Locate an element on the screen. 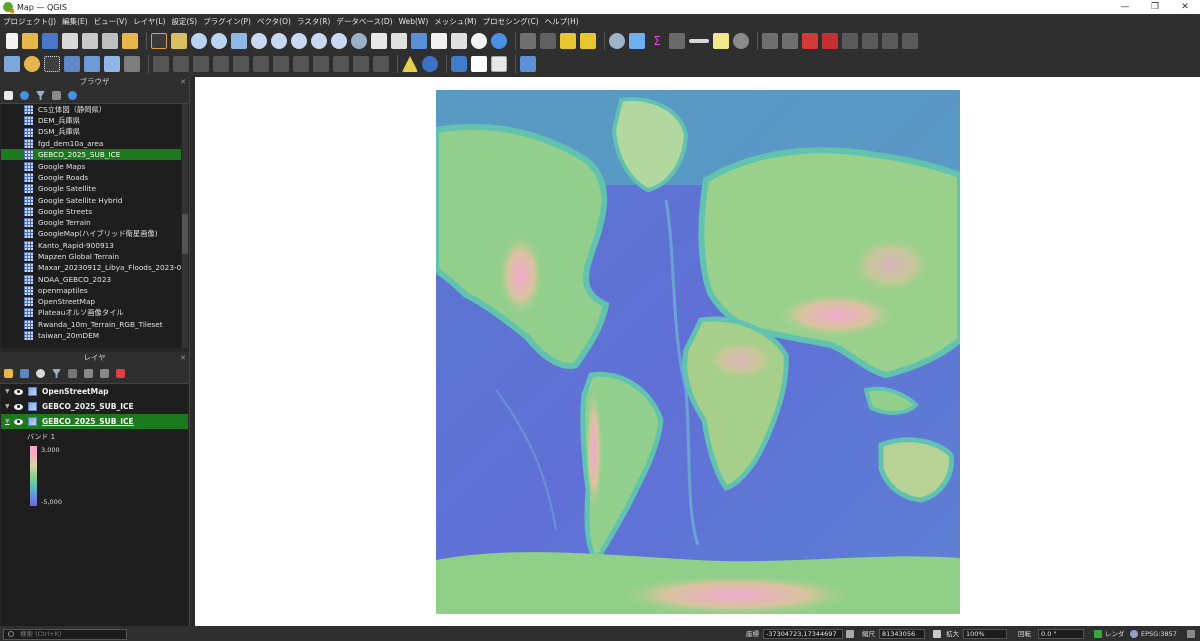 Image resolution: width=1200 pixels, height=641 pixels. new-geopackage-icon is located at coordinates (72, 64).